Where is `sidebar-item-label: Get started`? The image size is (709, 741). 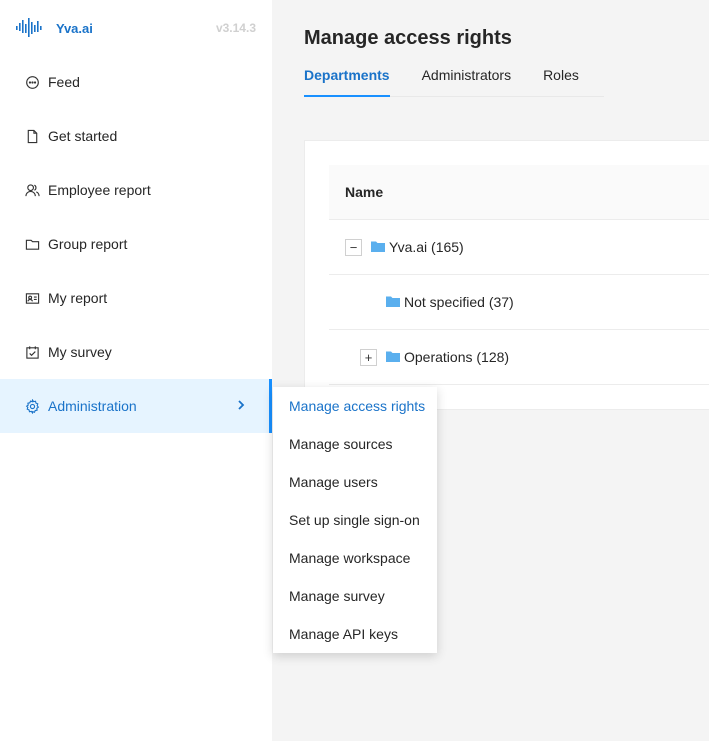 sidebar-item-label: Get started is located at coordinates (83, 136).